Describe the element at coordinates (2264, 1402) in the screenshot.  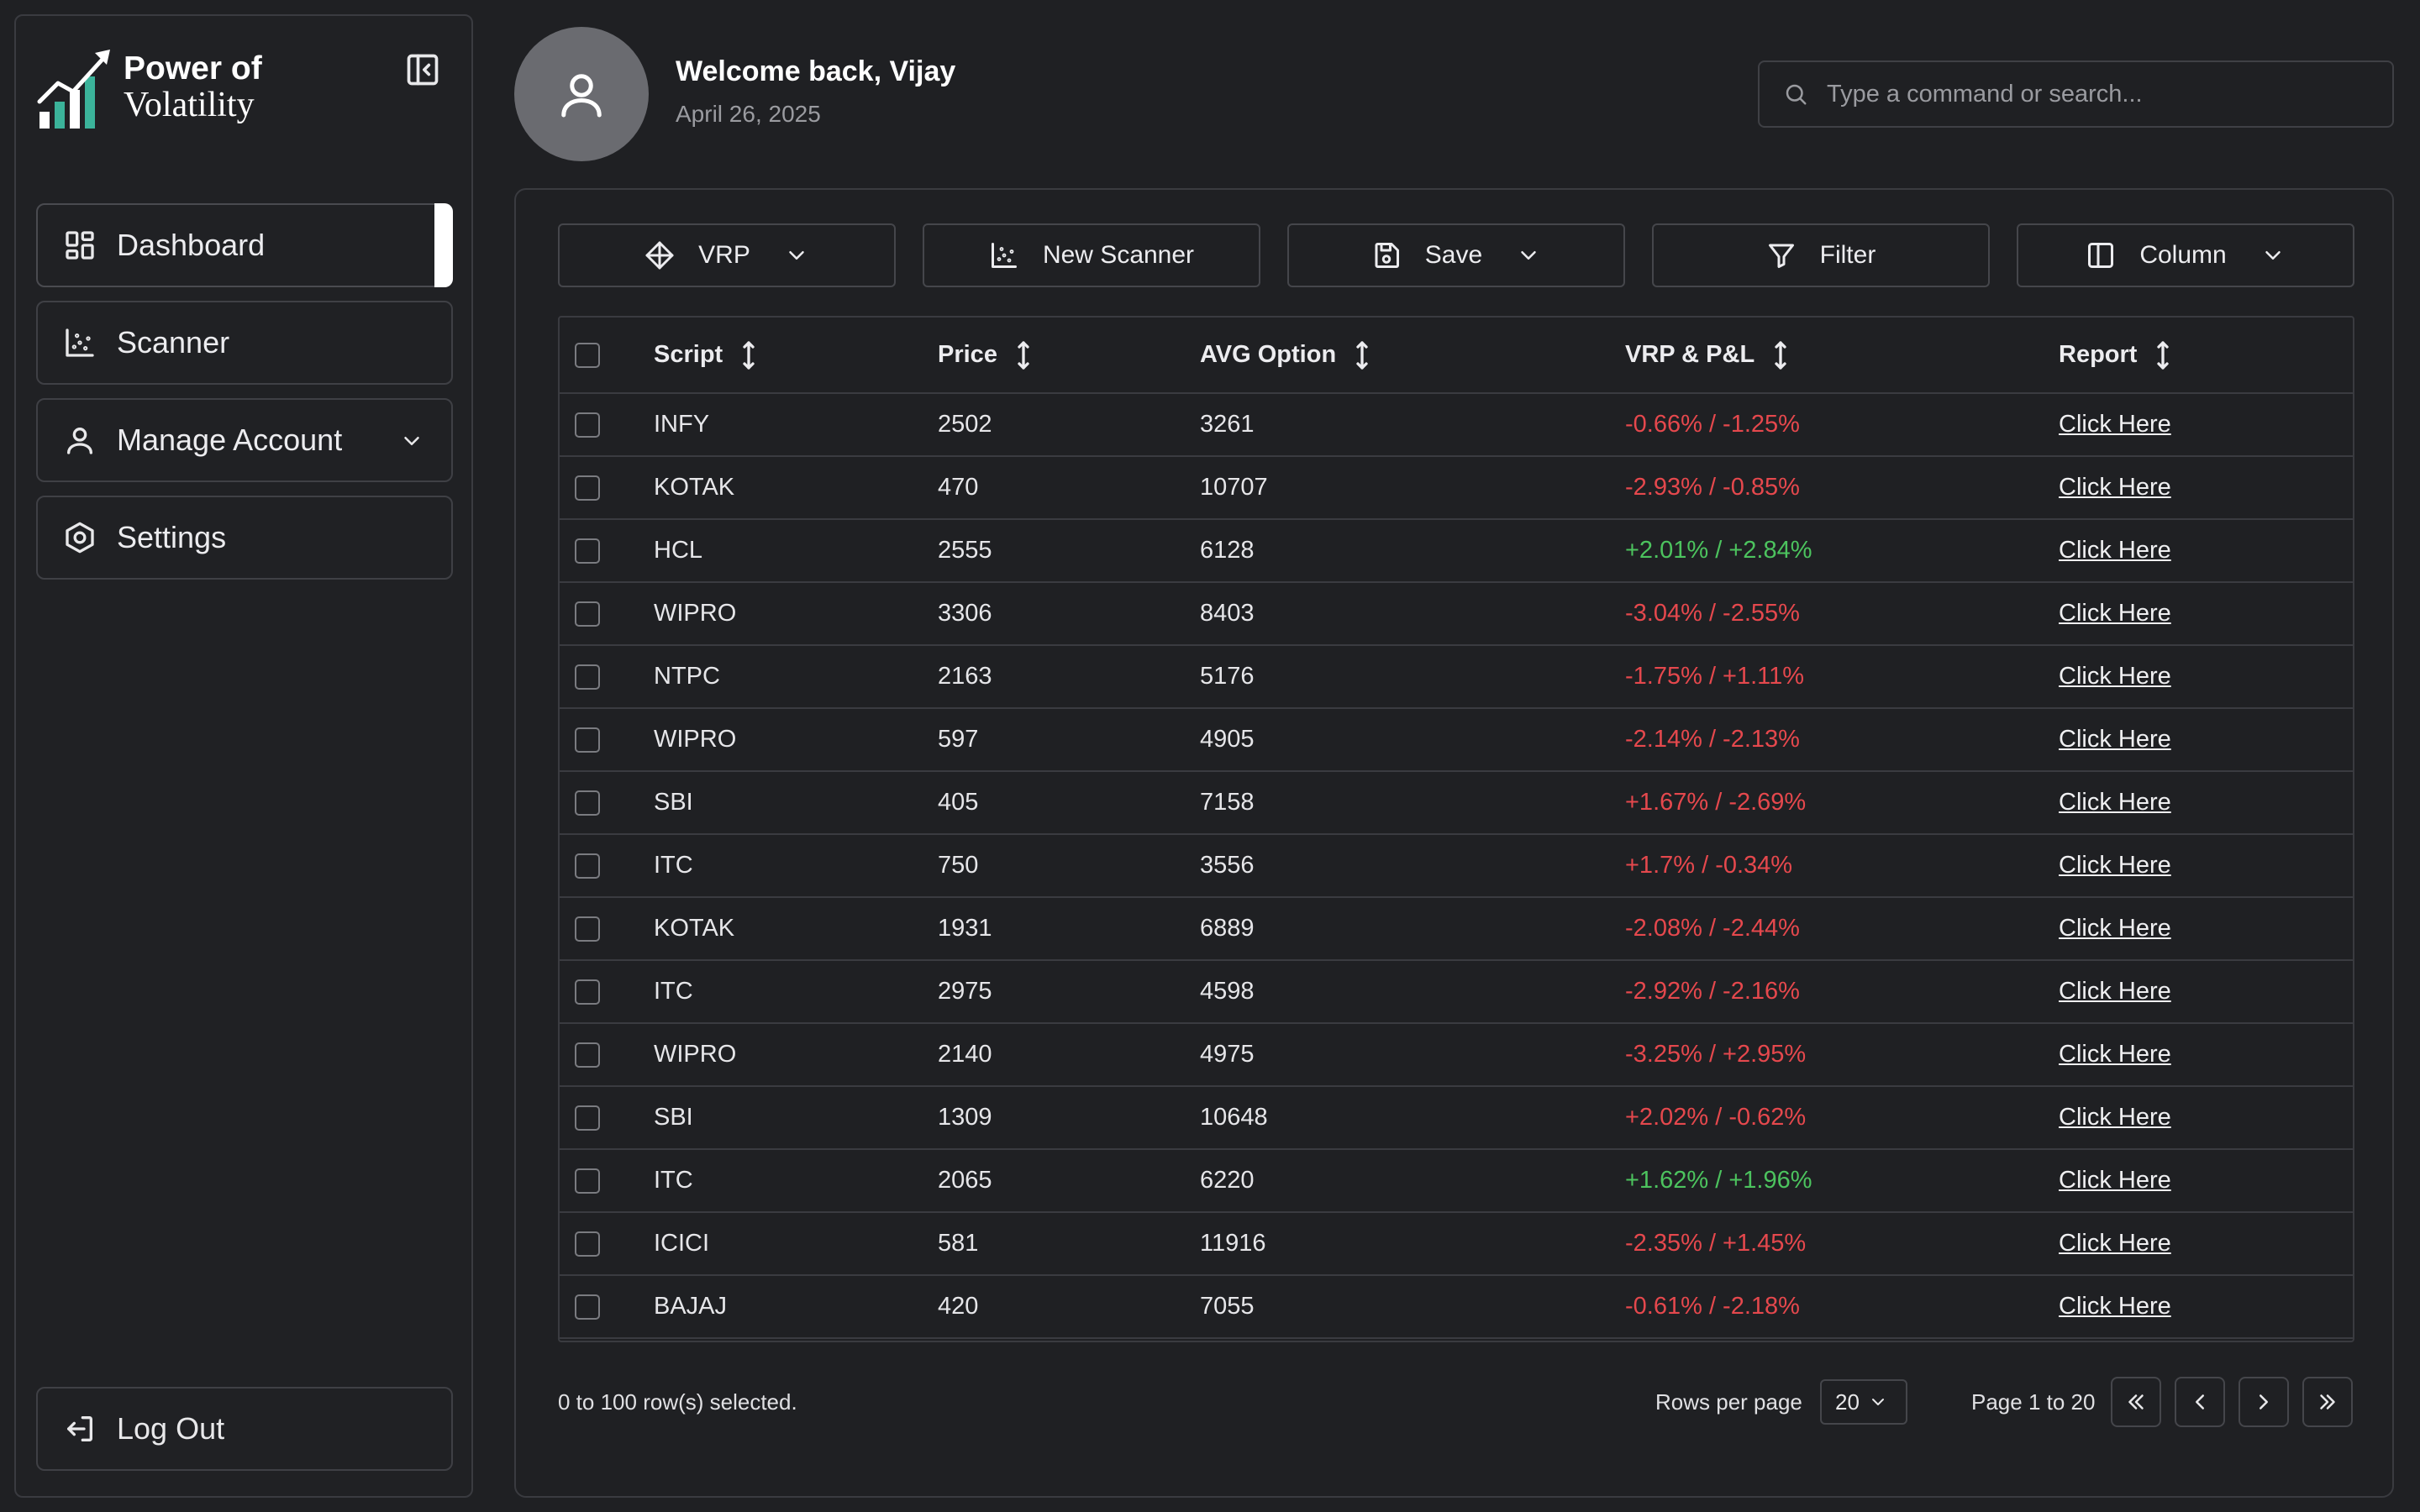
I see `next-page-button` at that location.